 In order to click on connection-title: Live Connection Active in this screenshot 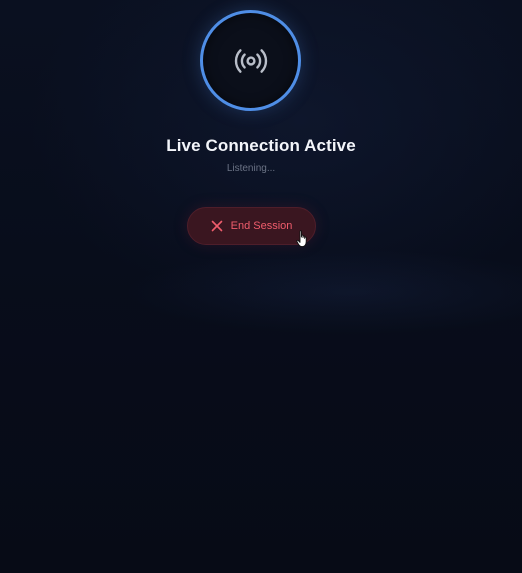, I will do `click(261, 145)`.